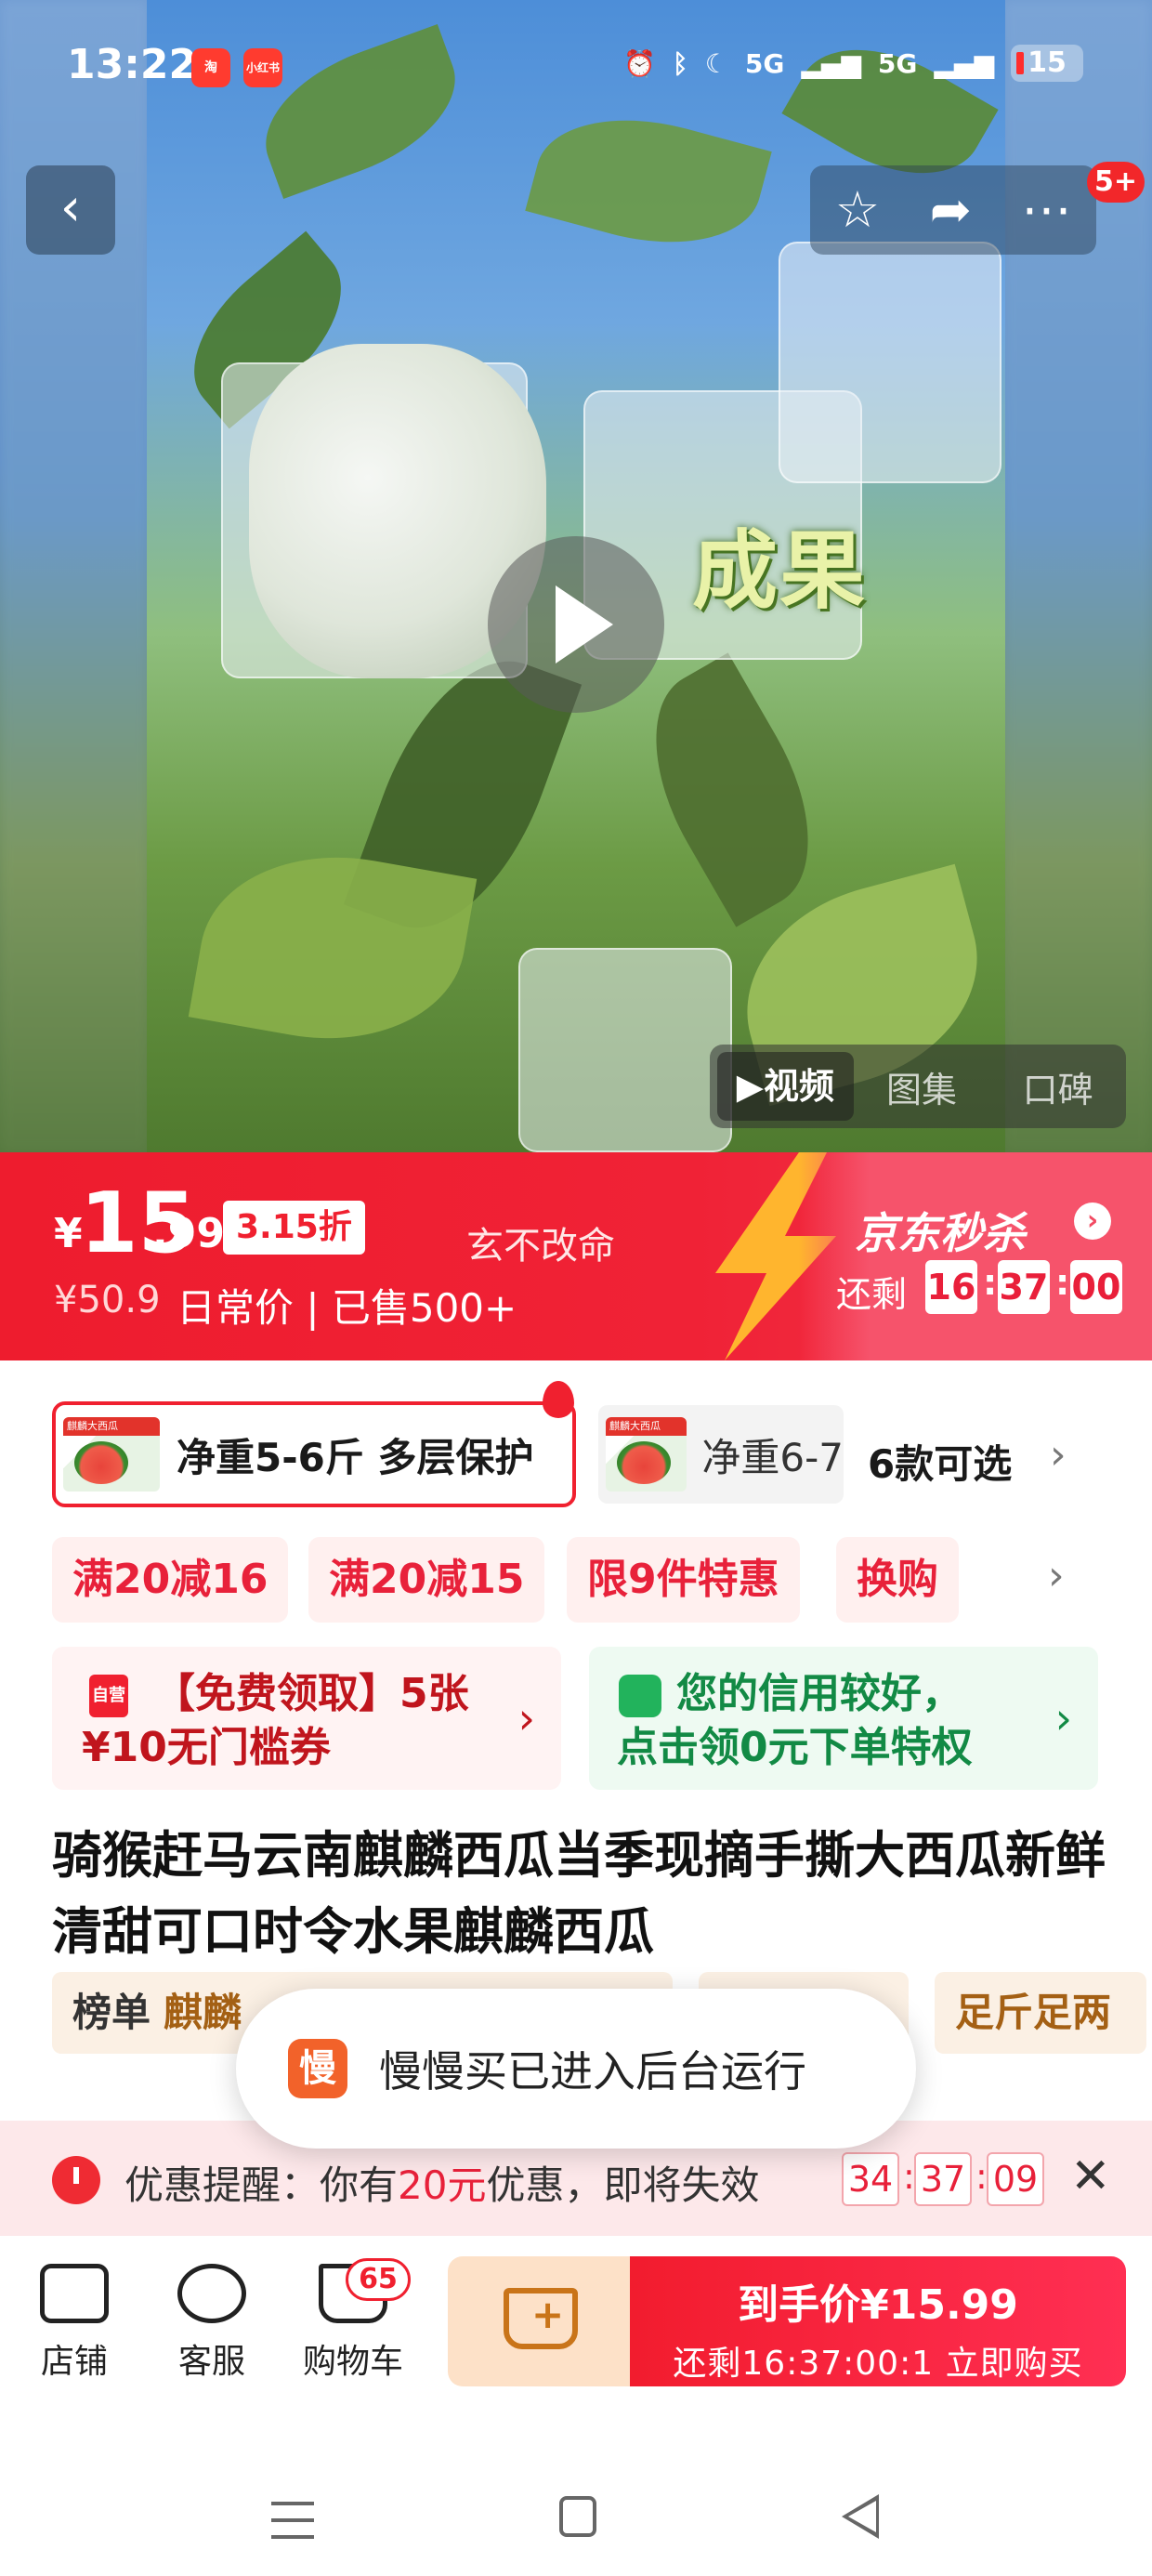 This screenshot has width=1152, height=2576. I want to click on shop-label: 店铺, so click(74, 2362).